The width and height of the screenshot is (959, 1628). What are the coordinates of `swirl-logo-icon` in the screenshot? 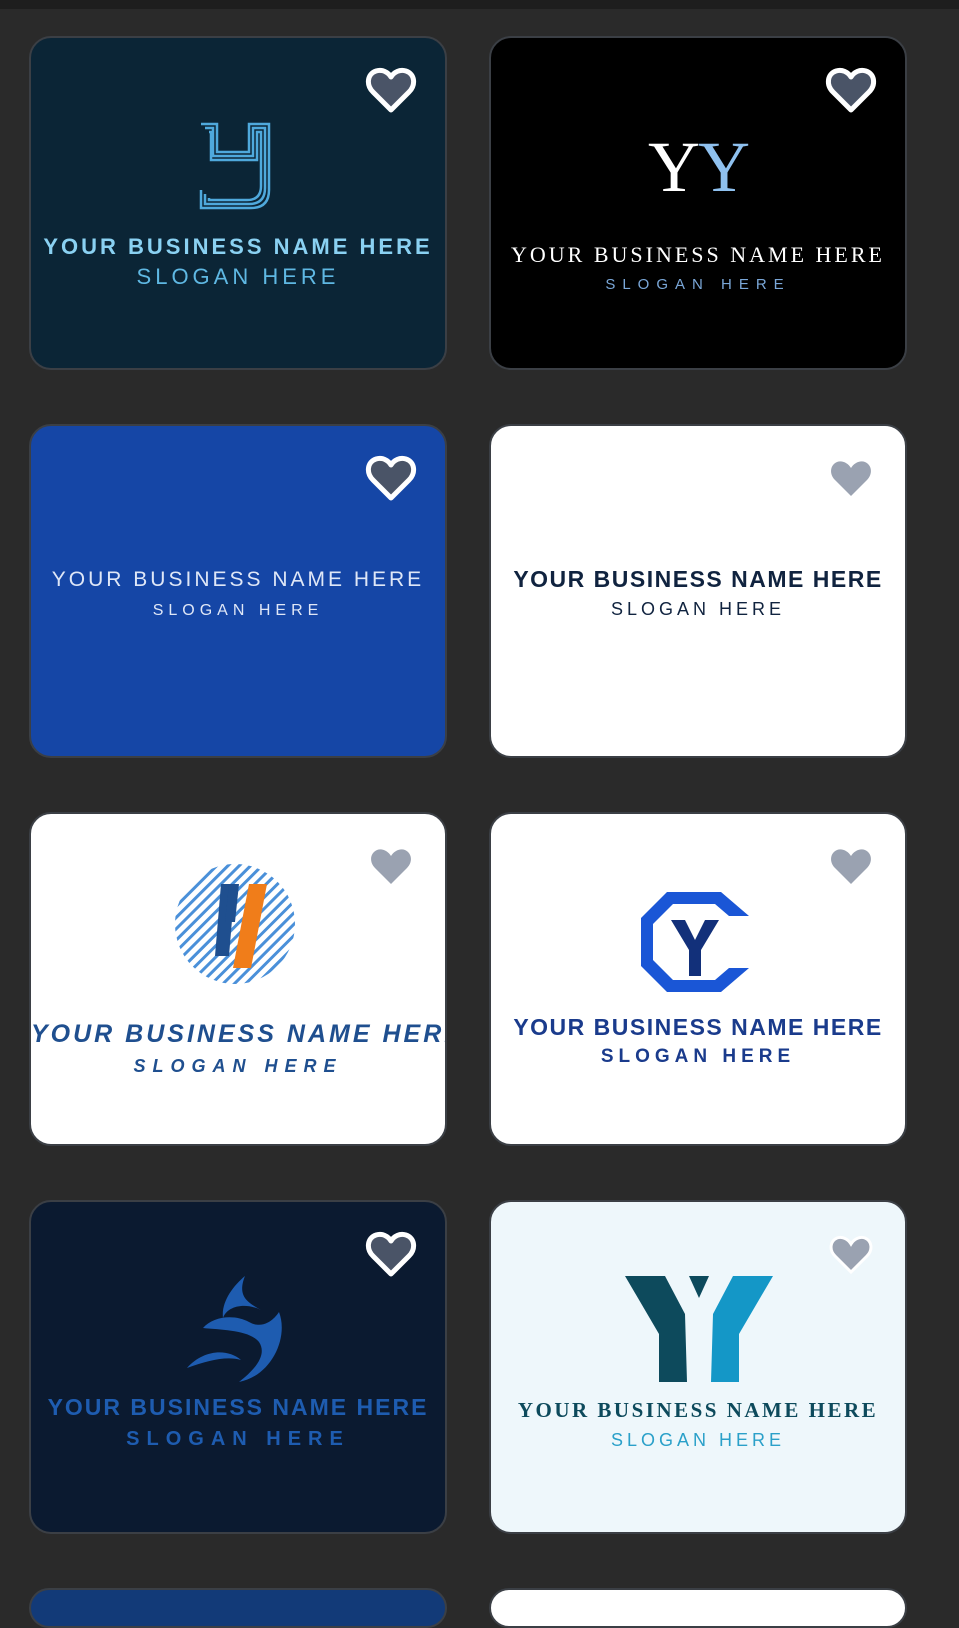 It's located at (234, 1329).